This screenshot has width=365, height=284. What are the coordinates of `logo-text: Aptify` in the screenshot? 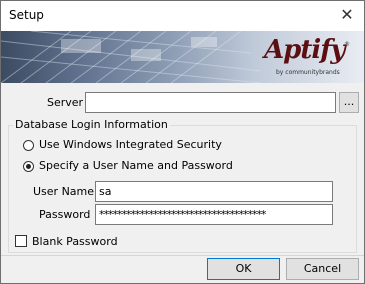 It's located at (305, 50).